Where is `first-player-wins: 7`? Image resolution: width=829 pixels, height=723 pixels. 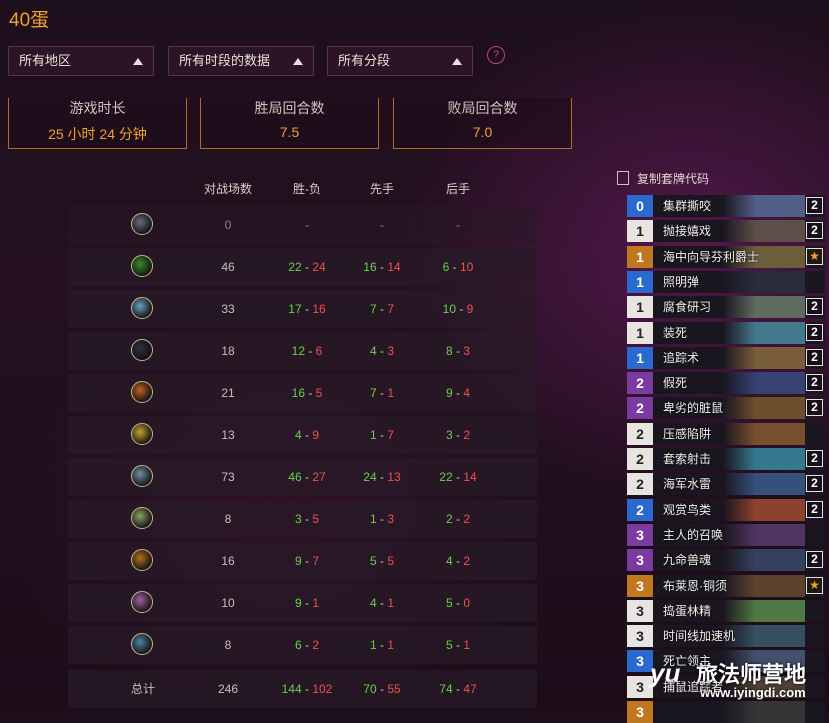
first-player-wins: 7 is located at coordinates (373, 309).